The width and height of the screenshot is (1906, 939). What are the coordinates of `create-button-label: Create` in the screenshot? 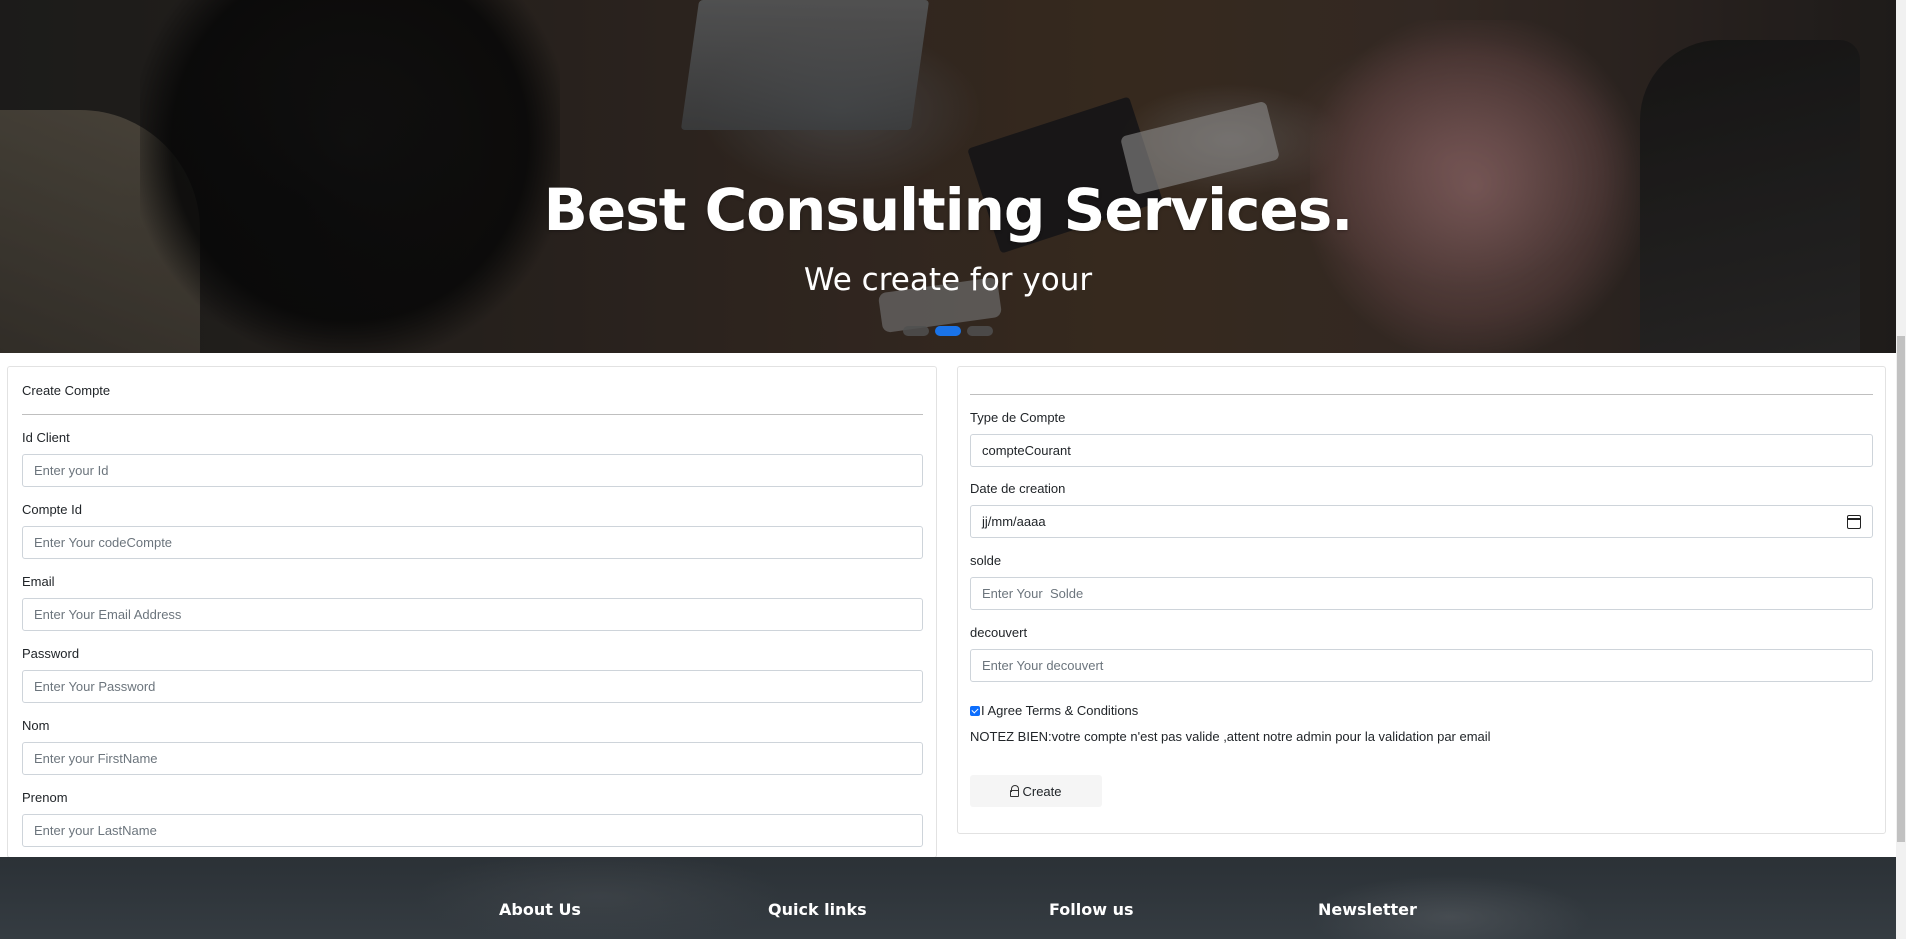 It's located at (1042, 791).